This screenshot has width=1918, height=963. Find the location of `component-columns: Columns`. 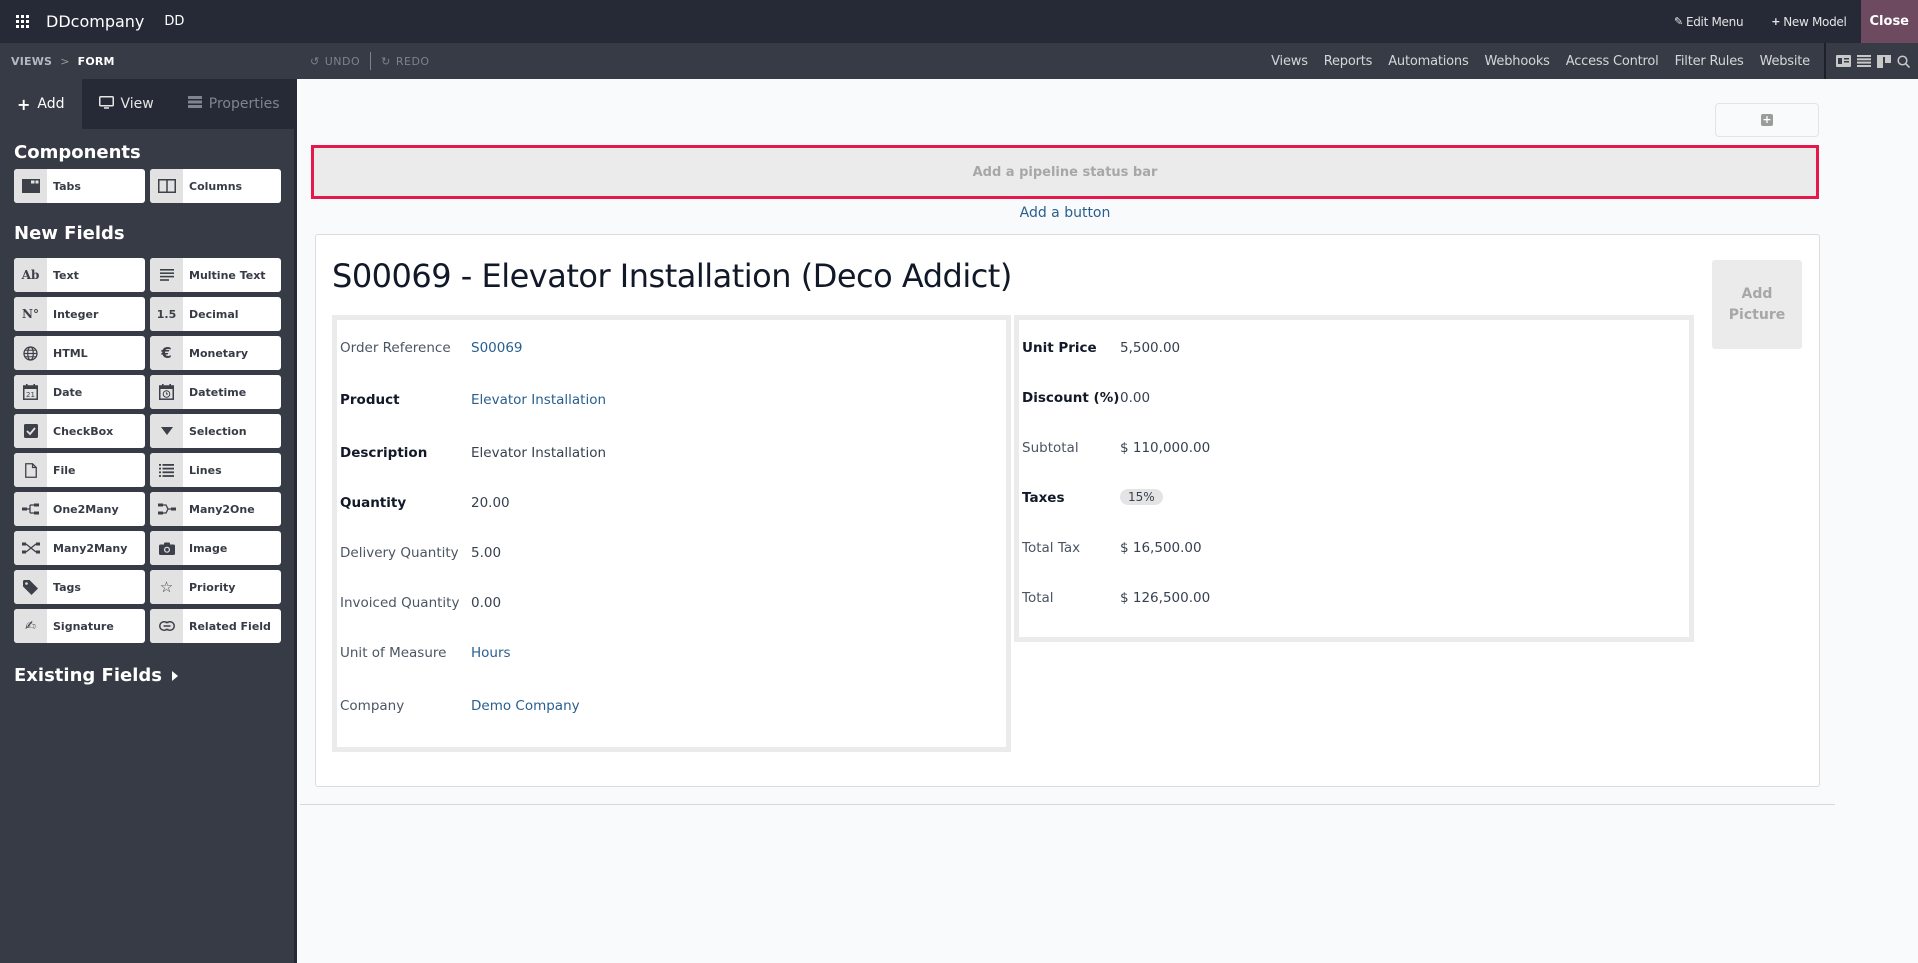

component-columns: Columns is located at coordinates (215, 186).